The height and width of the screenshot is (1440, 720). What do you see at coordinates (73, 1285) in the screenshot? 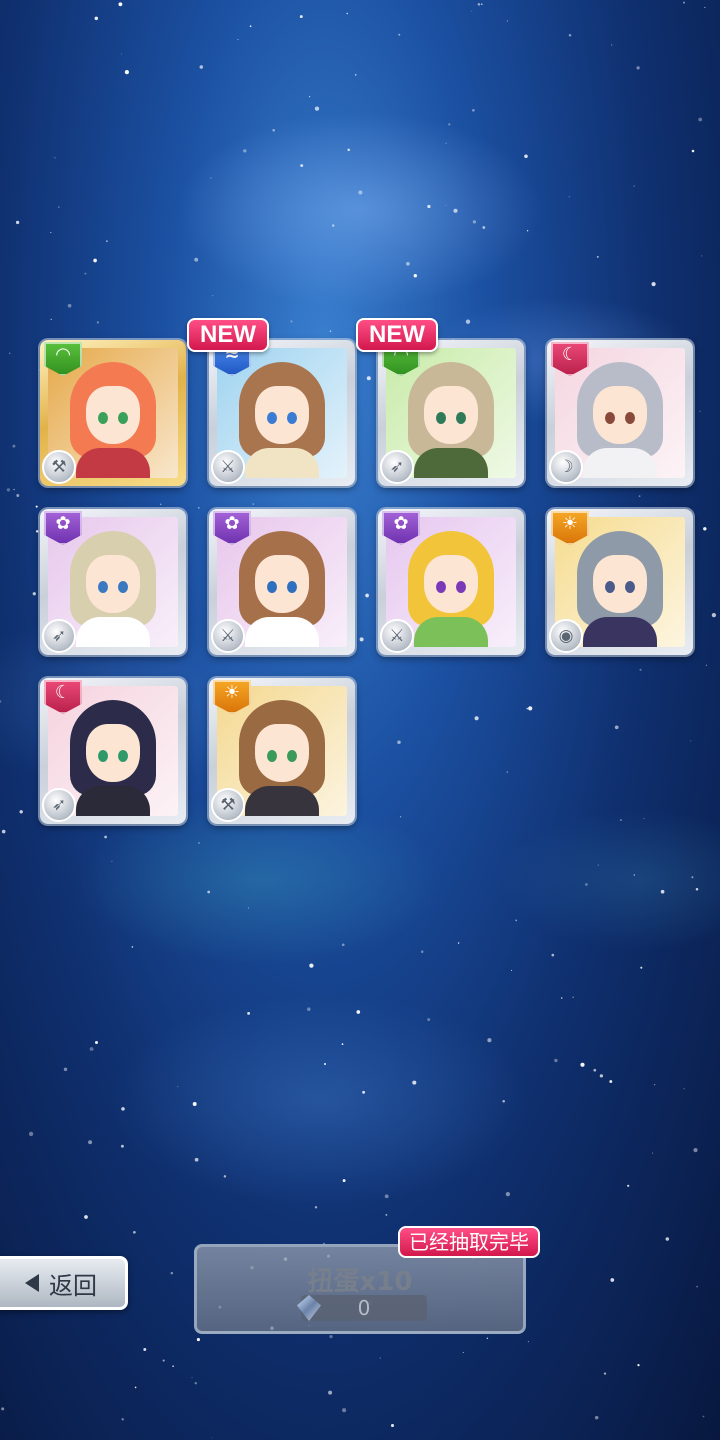
I see `back-button-label: 返回` at bounding box center [73, 1285].